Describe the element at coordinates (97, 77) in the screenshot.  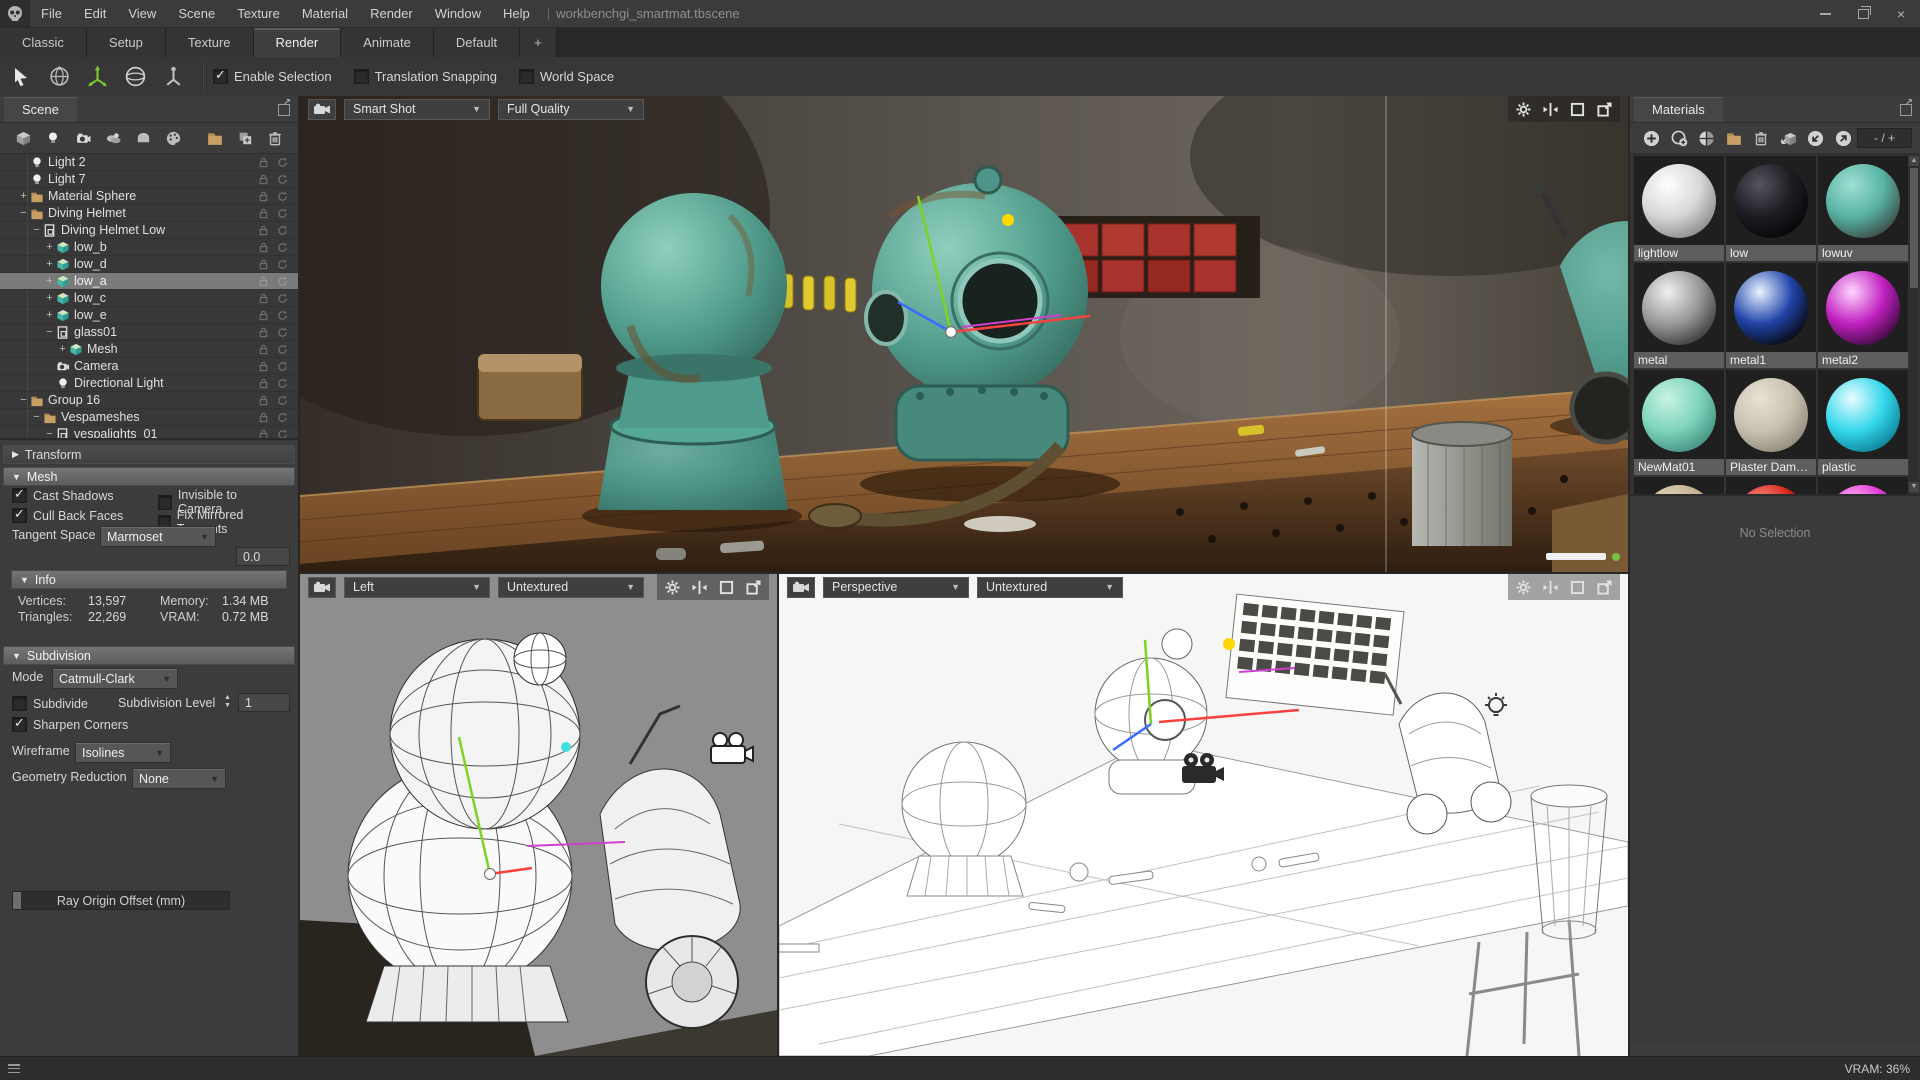
I see `translate-tool-button` at that location.